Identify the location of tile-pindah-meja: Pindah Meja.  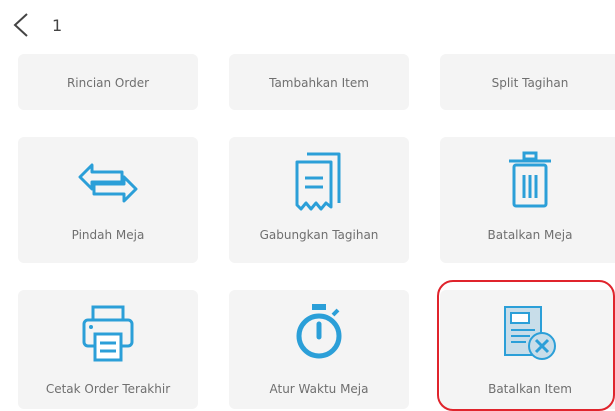
(108, 200).